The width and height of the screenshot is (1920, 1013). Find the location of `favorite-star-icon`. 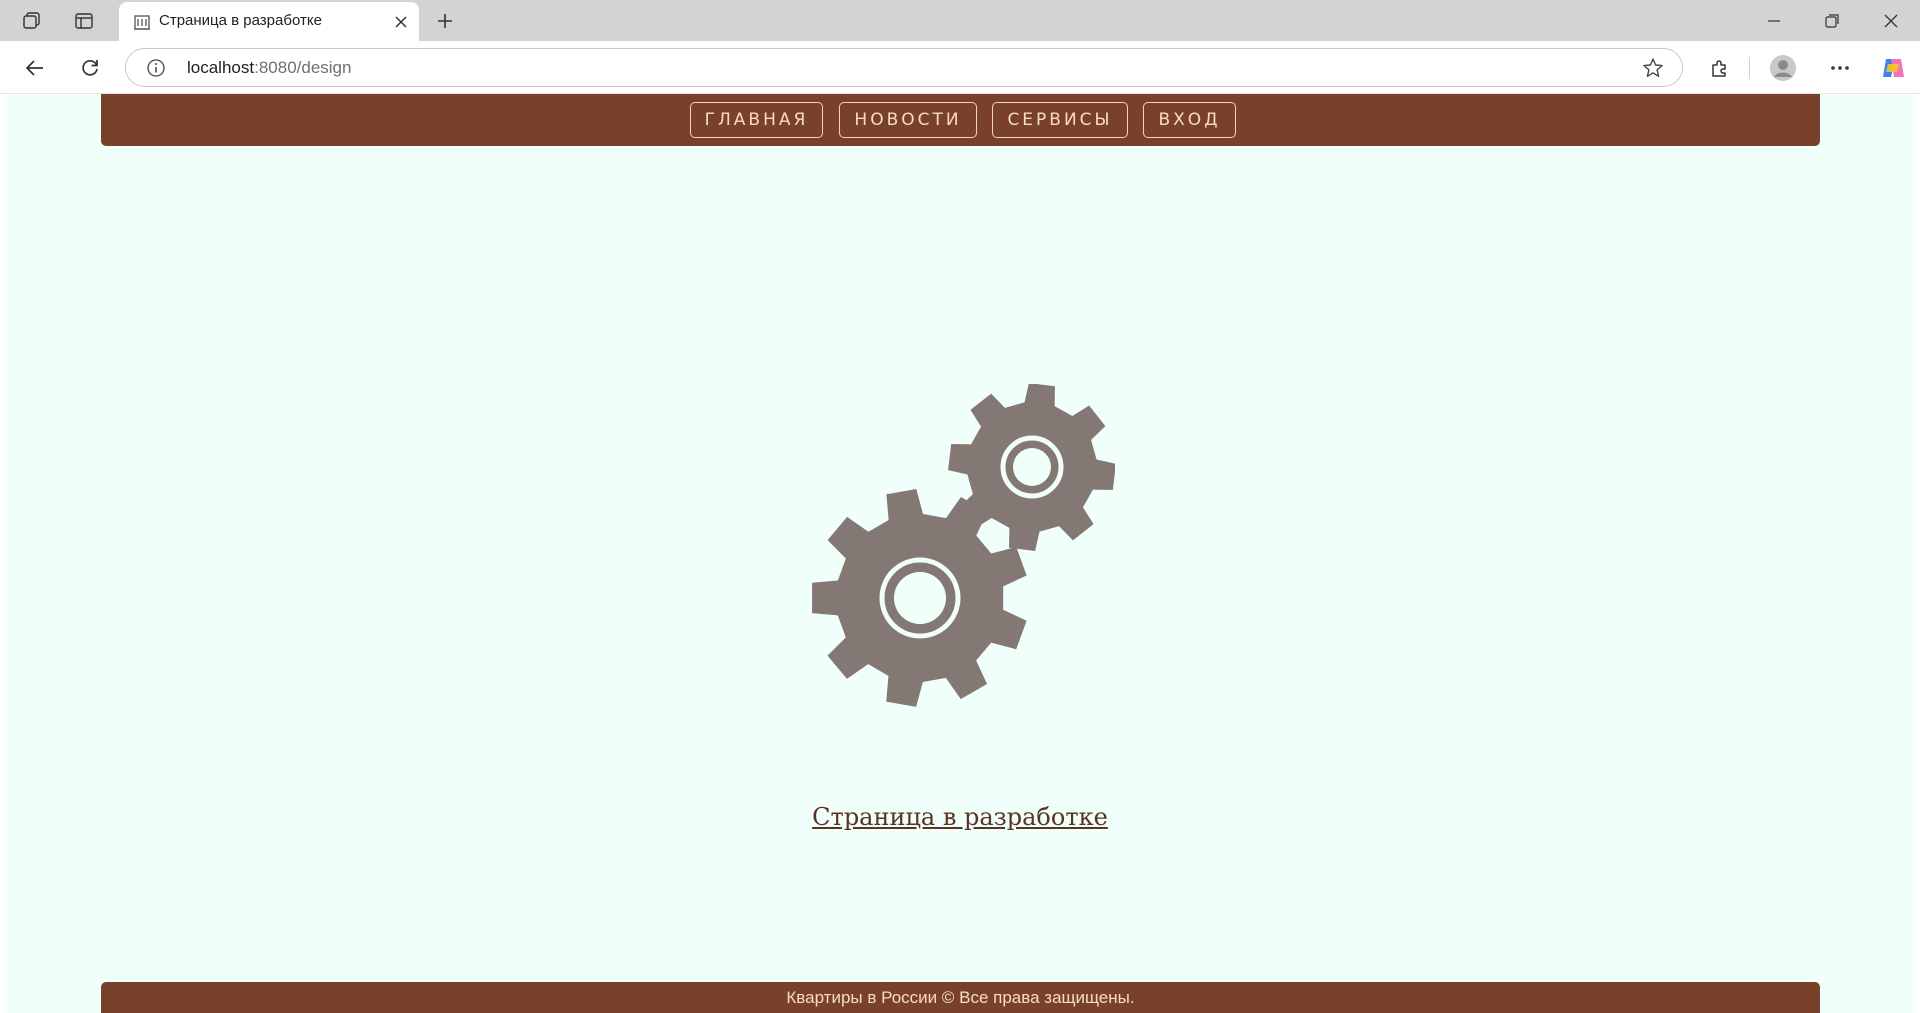

favorite-star-icon is located at coordinates (1653, 68).